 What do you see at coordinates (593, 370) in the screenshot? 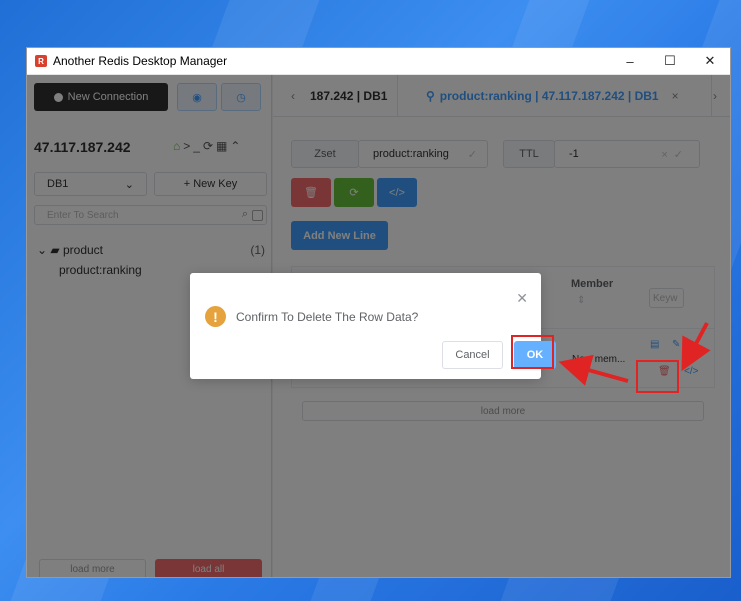
I see `arrow-to-ok` at bounding box center [593, 370].